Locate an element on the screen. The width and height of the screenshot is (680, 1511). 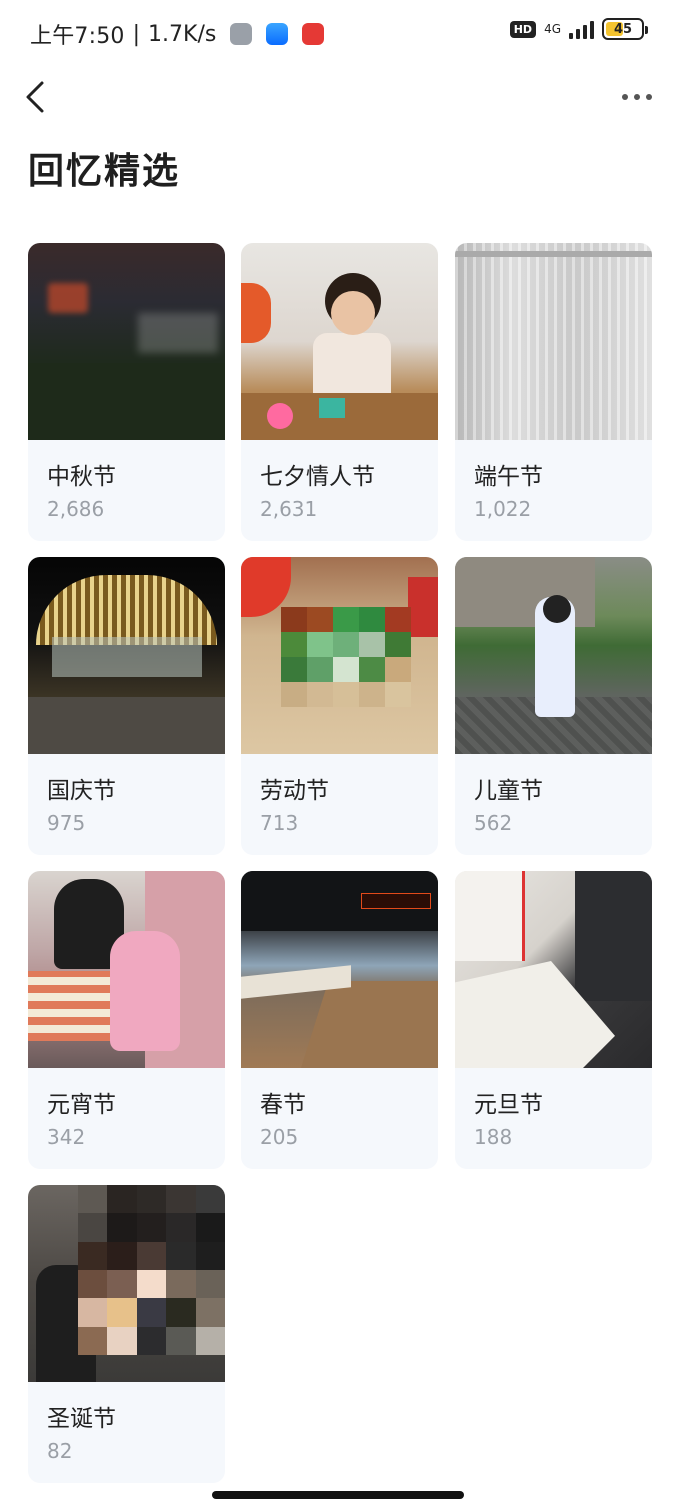
album-card: 春节 205 is located at coordinates (339, 1020).